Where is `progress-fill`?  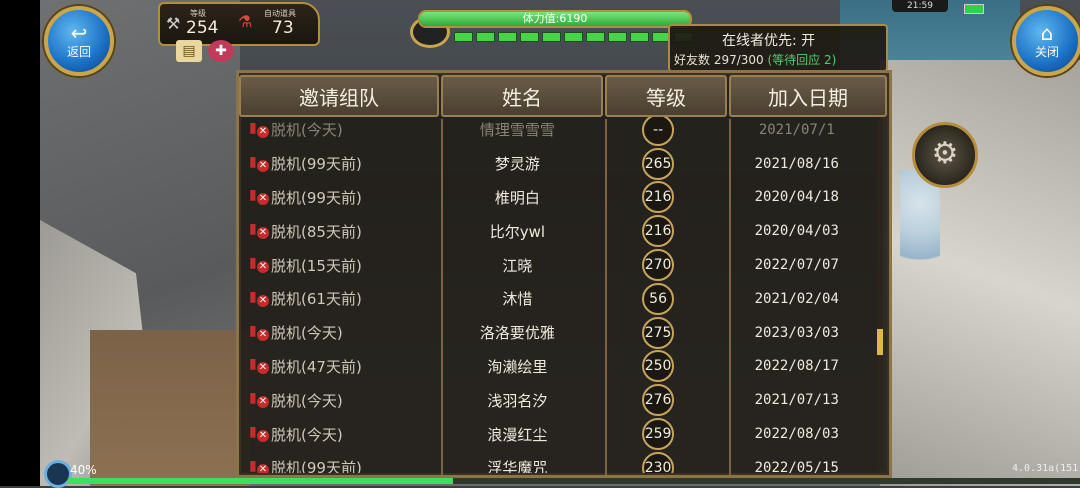
progress-fill is located at coordinates (260, 481).